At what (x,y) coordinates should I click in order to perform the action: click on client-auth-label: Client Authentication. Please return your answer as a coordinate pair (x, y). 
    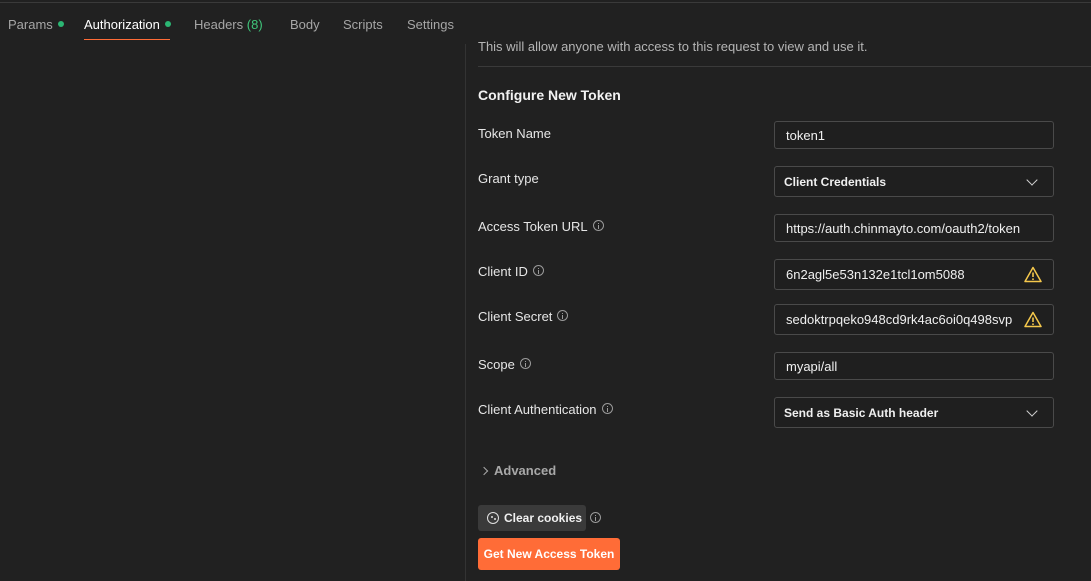
    Looking at the image, I should click on (545, 409).